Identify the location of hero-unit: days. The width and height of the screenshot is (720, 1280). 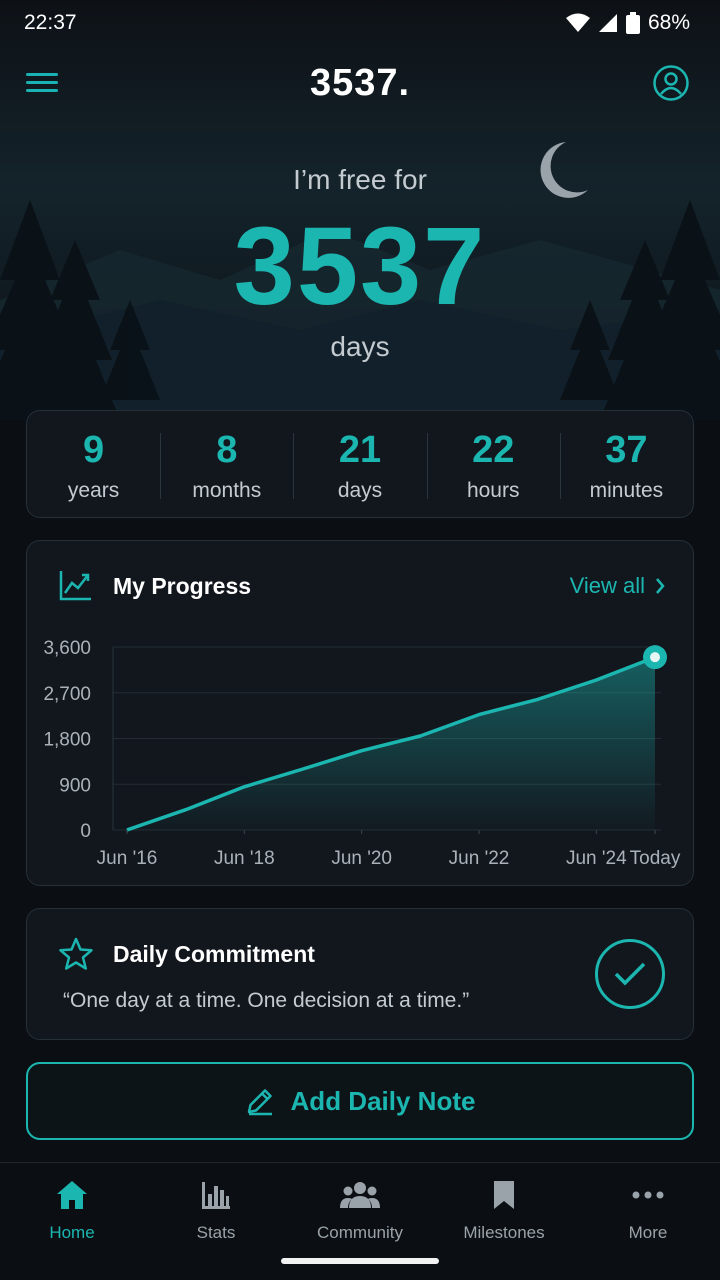
(360, 346).